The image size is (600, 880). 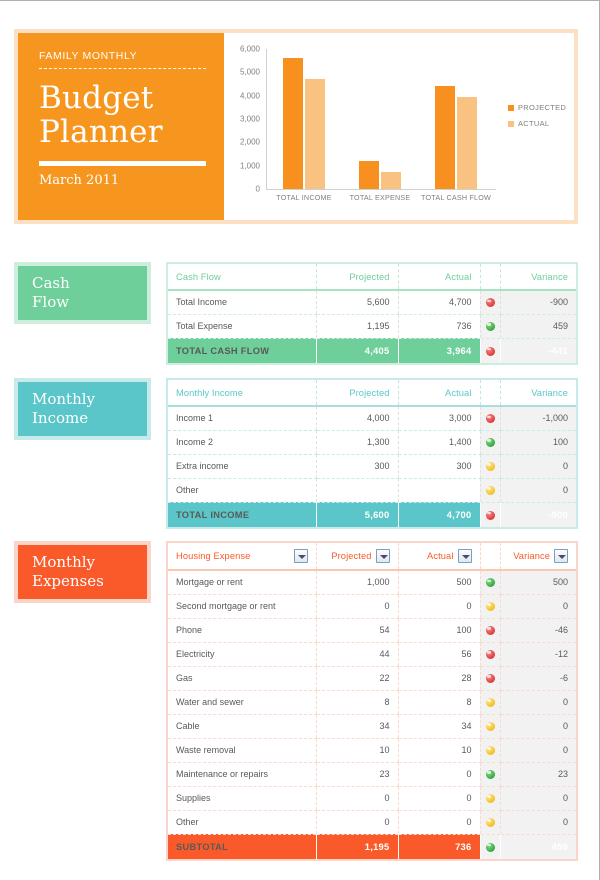 I want to click on row-projected: 0, so click(x=356, y=822).